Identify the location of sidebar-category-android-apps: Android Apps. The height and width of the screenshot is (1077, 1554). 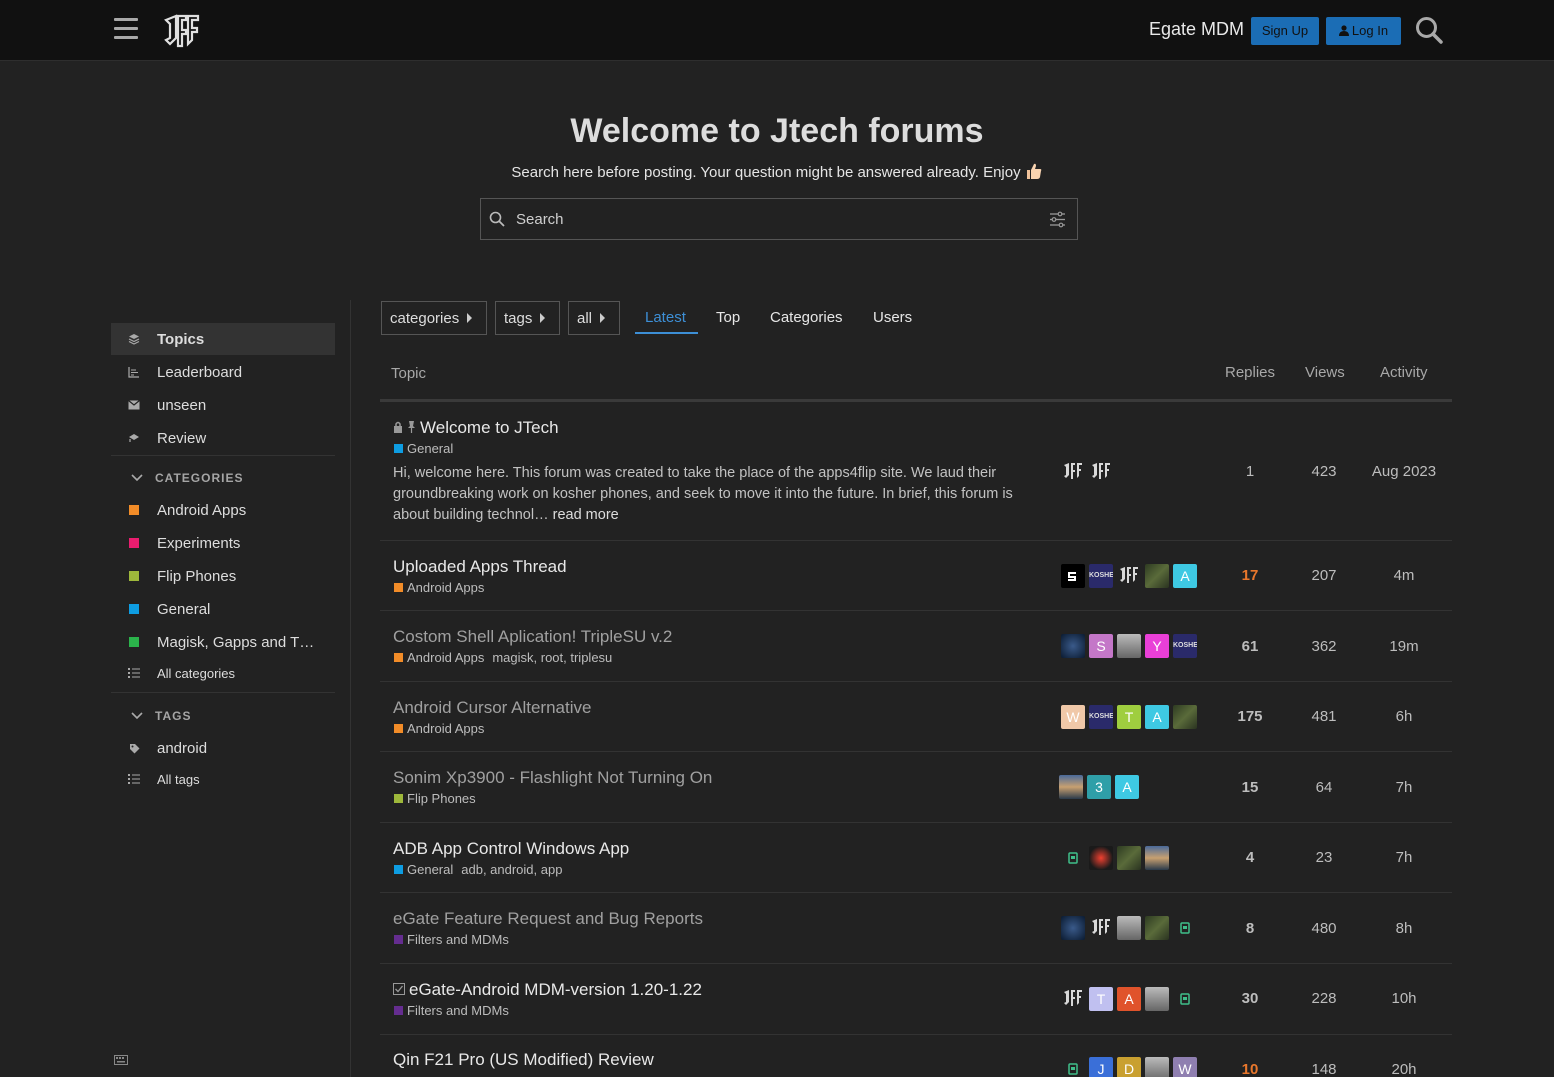
(223, 510).